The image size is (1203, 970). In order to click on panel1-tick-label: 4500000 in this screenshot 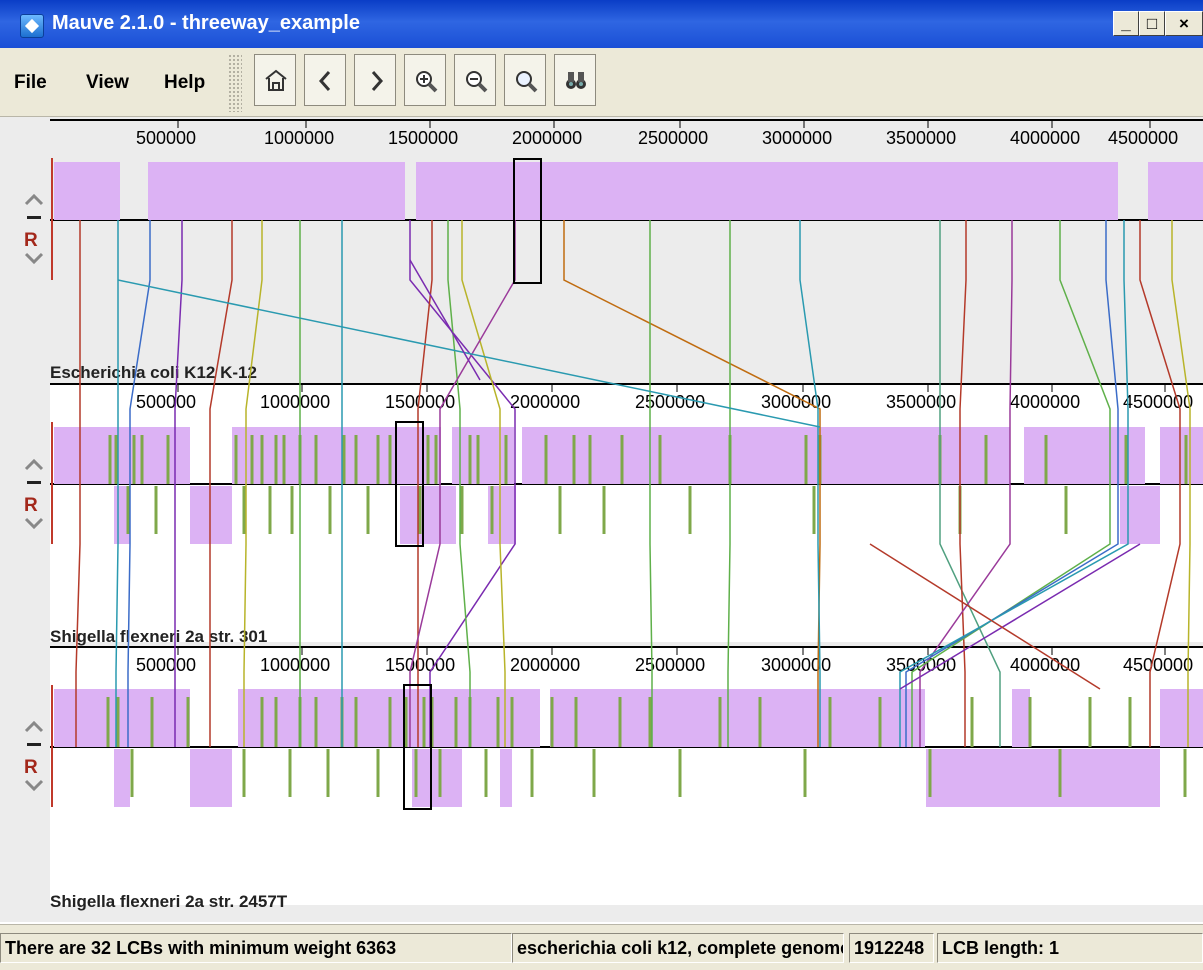, I will do `click(1143, 138)`.